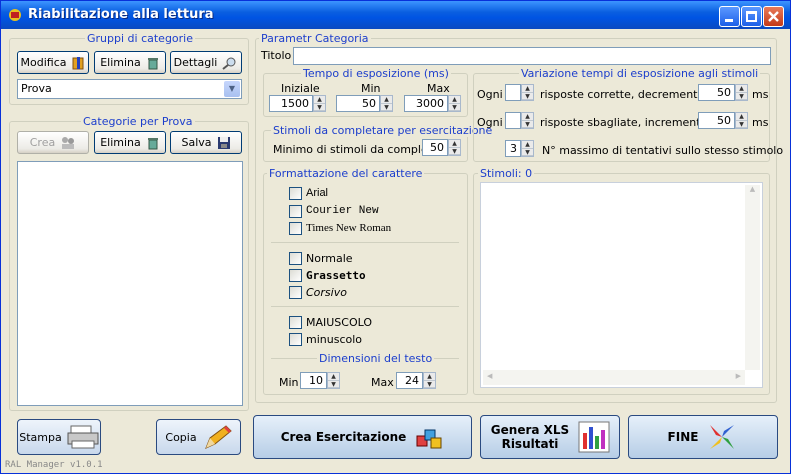 Image resolution: width=791 pixels, height=474 pixels. Describe the element at coordinates (336, 275) in the screenshot. I see `style-grassetto-label: Grassetto` at that location.